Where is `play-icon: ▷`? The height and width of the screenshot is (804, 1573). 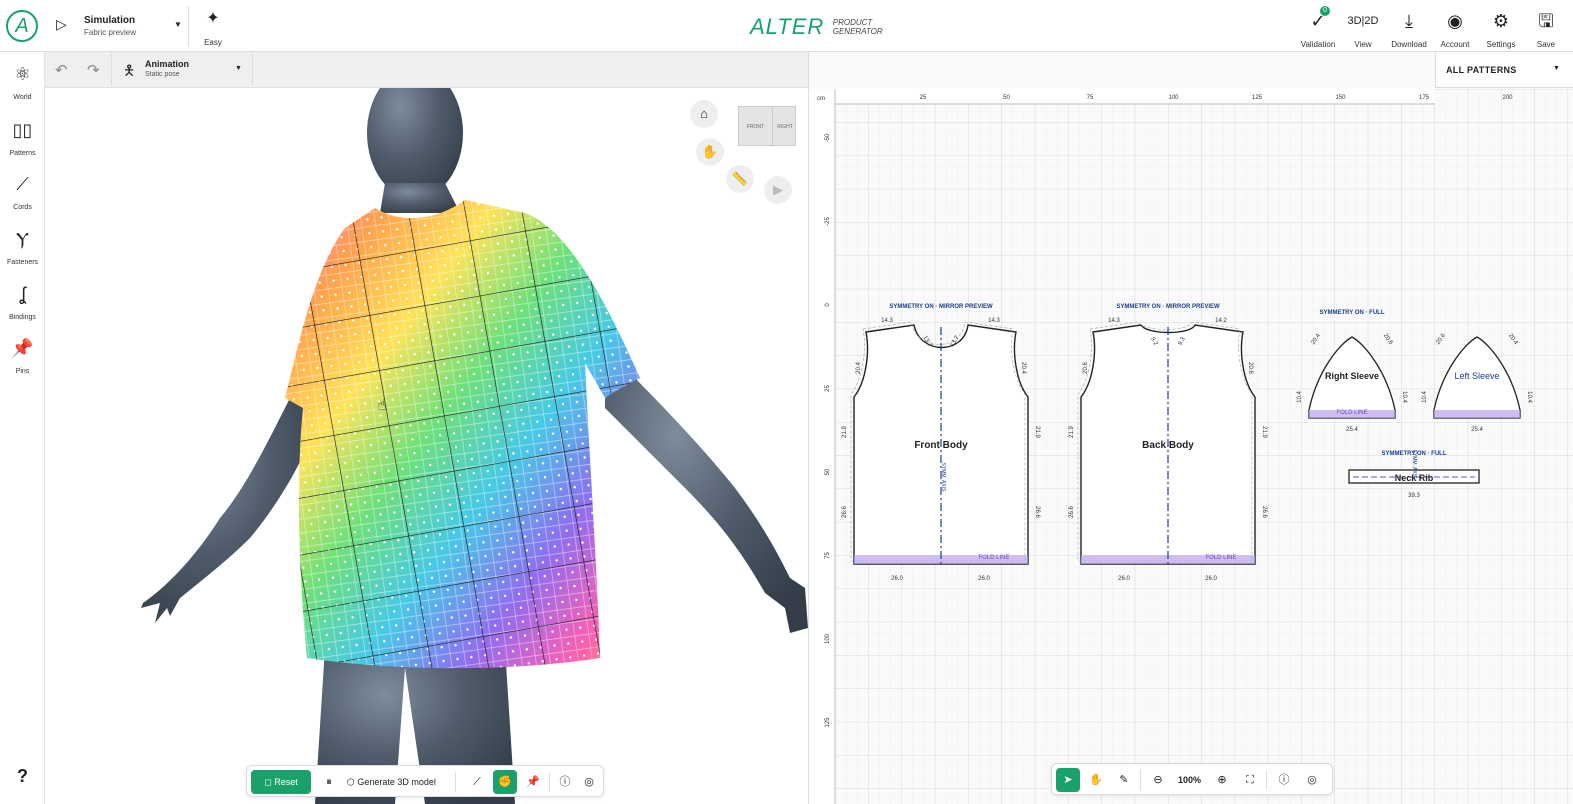 play-icon: ▷ is located at coordinates (61, 24).